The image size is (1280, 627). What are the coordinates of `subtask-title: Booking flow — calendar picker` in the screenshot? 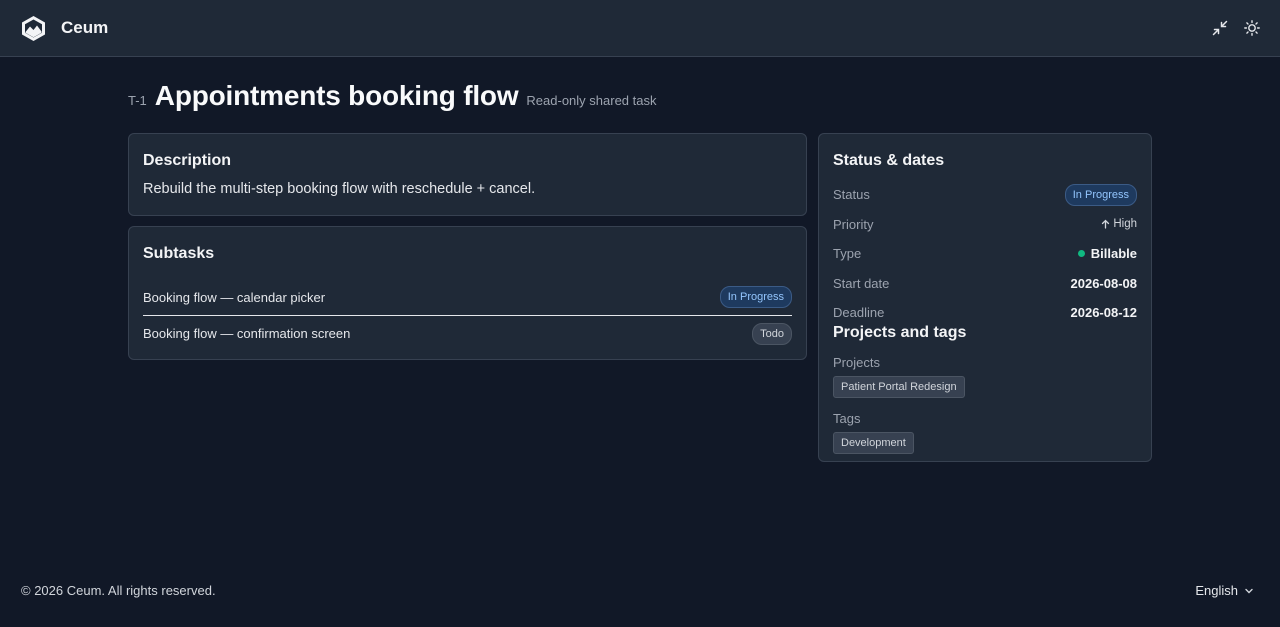 It's located at (234, 297).